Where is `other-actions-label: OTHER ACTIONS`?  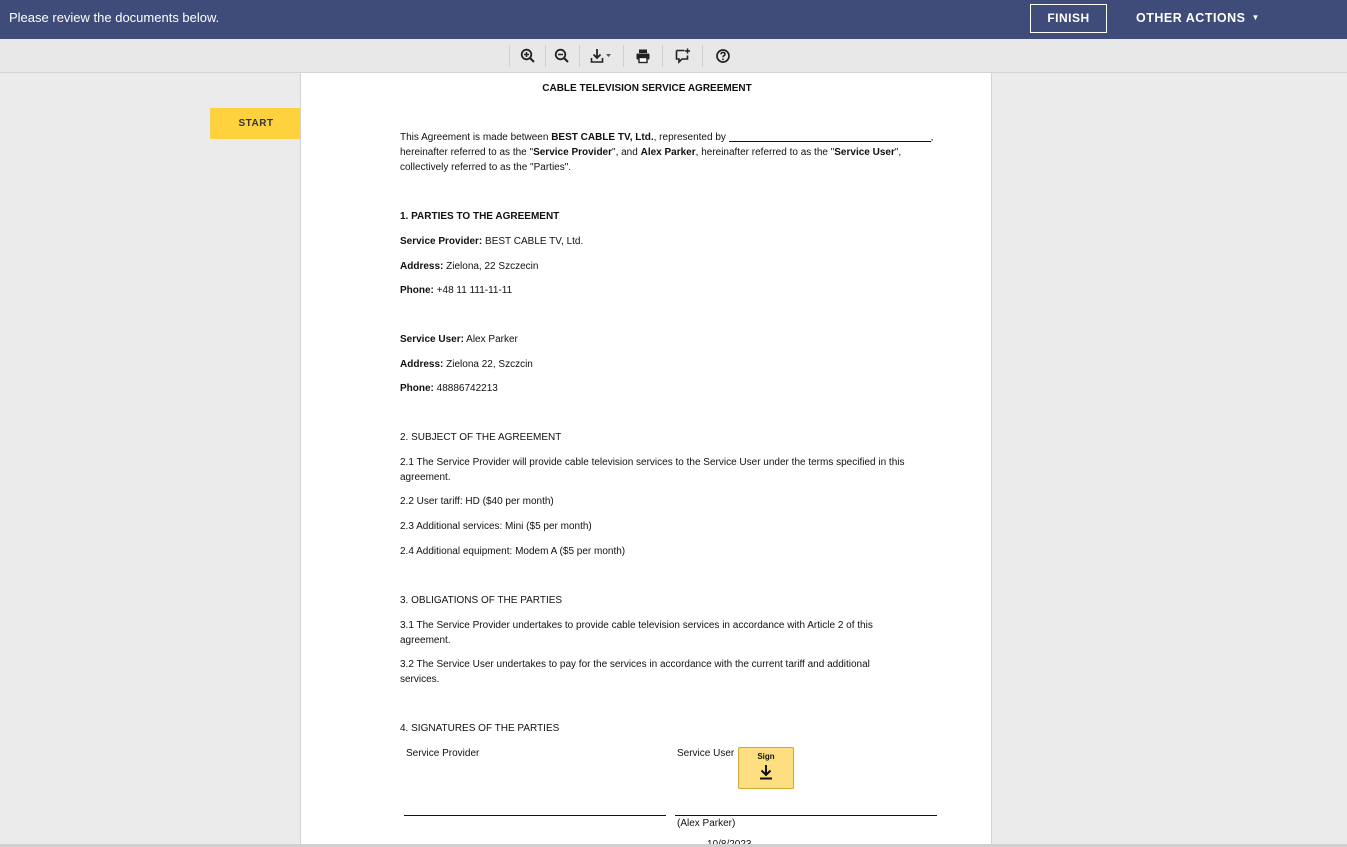
other-actions-label: OTHER ACTIONS is located at coordinates (1191, 18).